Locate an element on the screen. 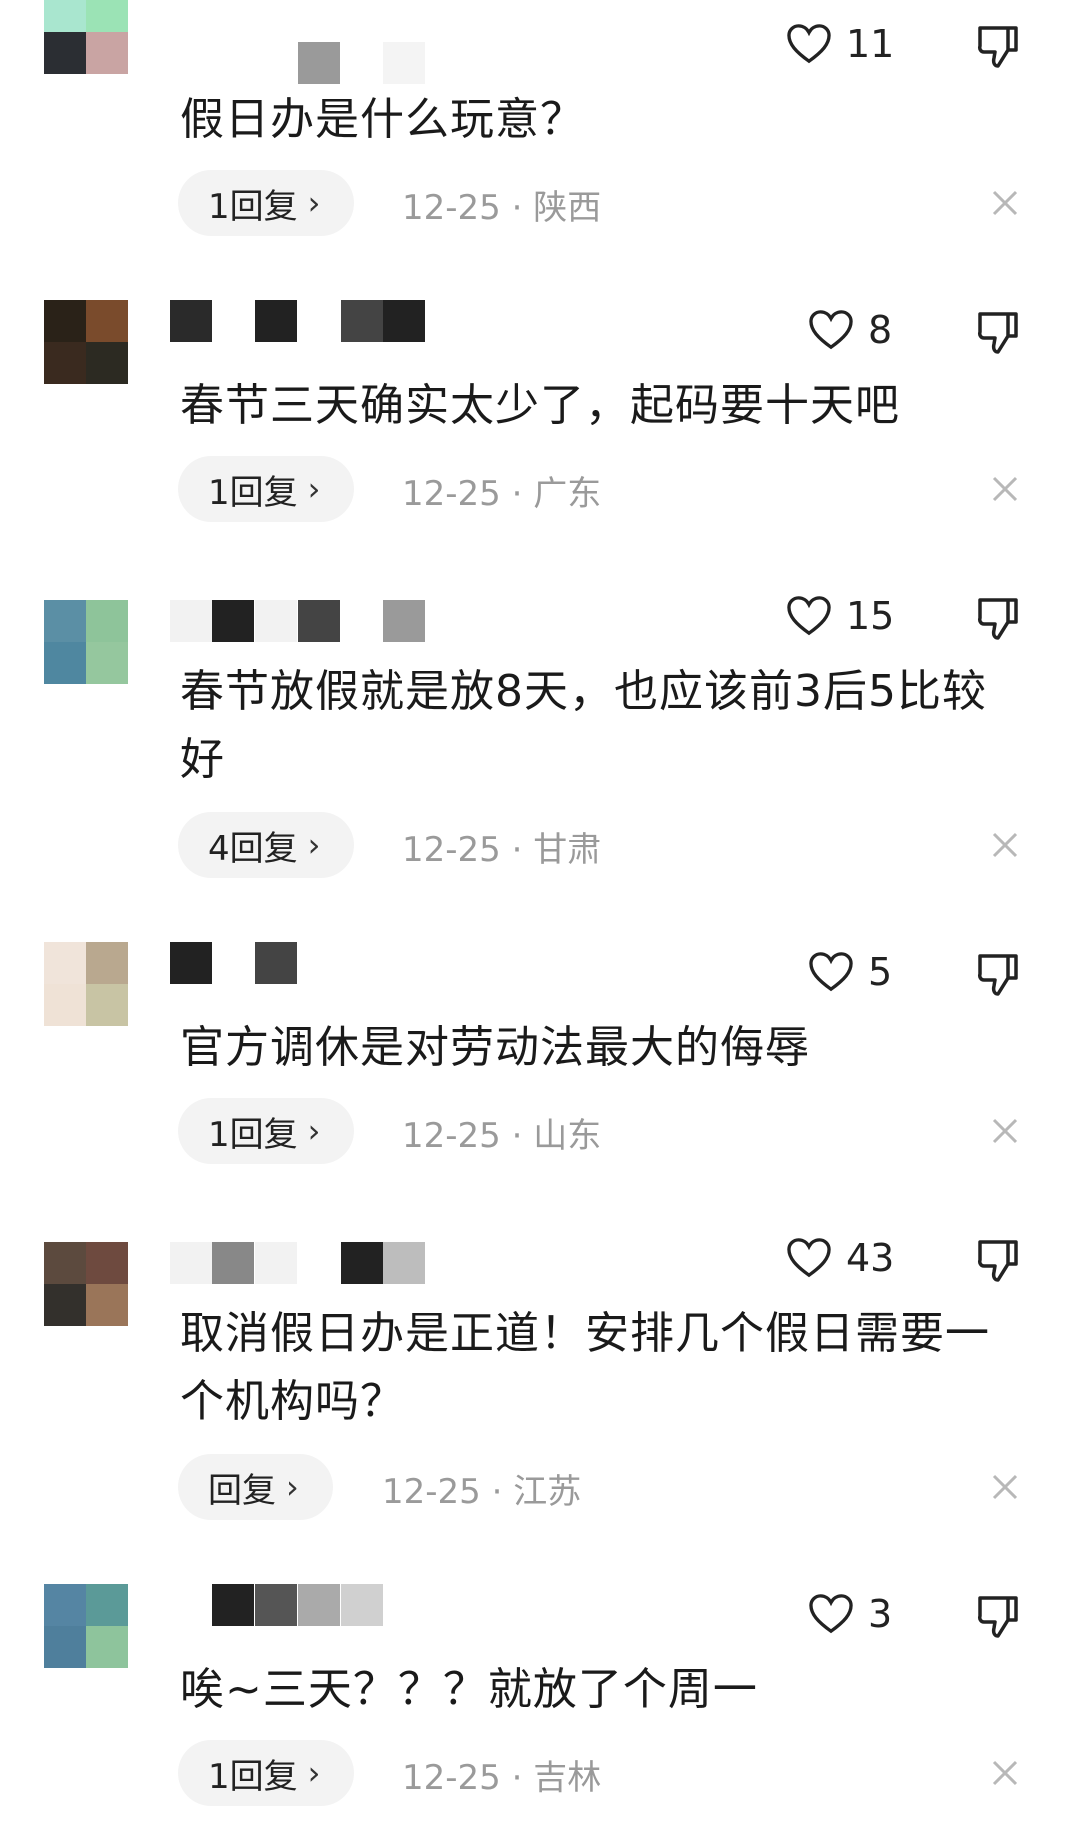 This screenshot has width=1080, height=1829. like-button: 3 is located at coordinates (850, 1614).